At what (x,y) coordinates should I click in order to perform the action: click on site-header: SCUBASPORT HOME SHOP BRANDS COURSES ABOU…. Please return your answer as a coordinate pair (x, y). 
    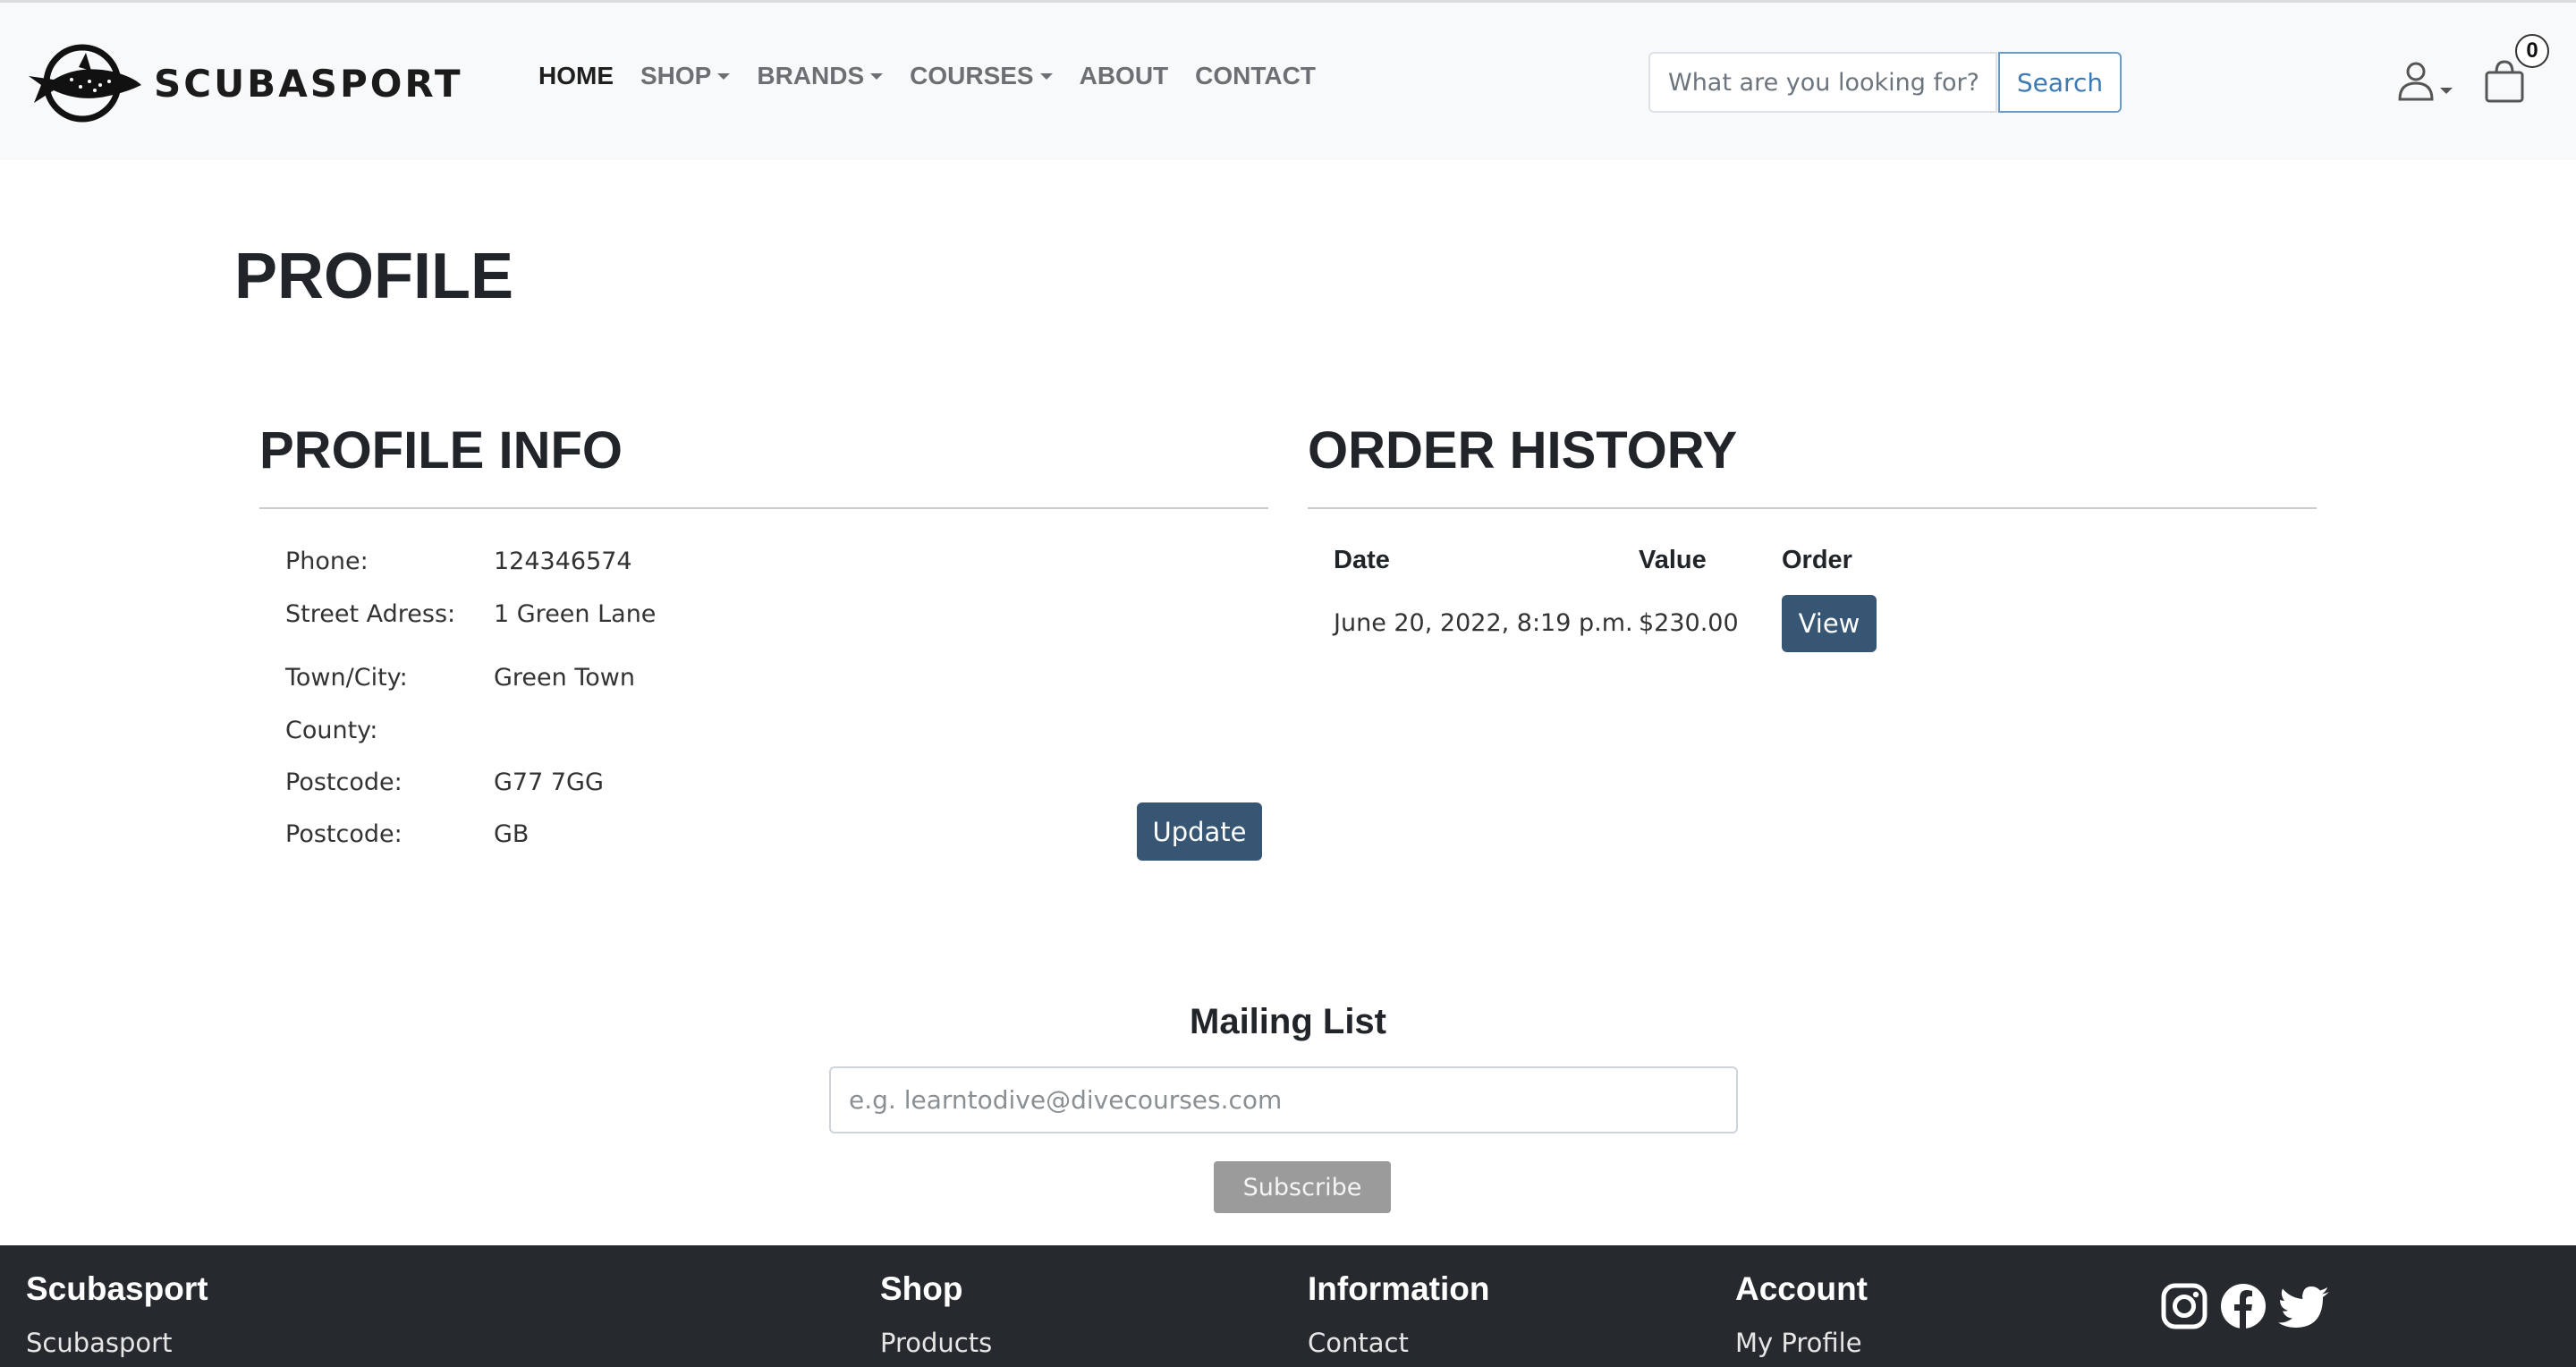
    Looking at the image, I should click on (1288, 81).